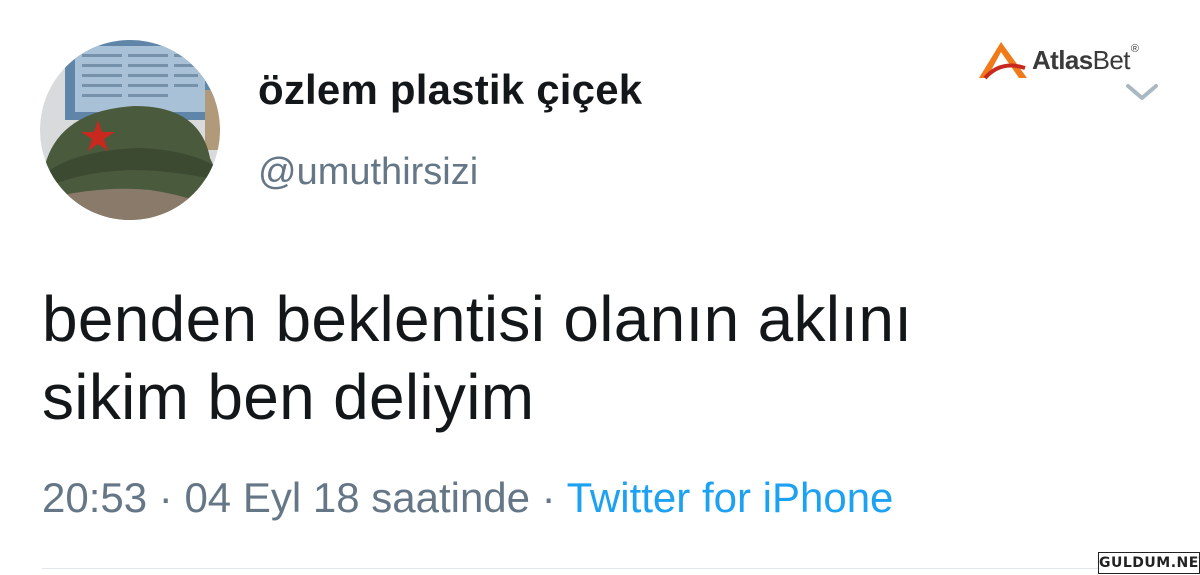  I want to click on tweet-time: 20:53, so click(94, 497).